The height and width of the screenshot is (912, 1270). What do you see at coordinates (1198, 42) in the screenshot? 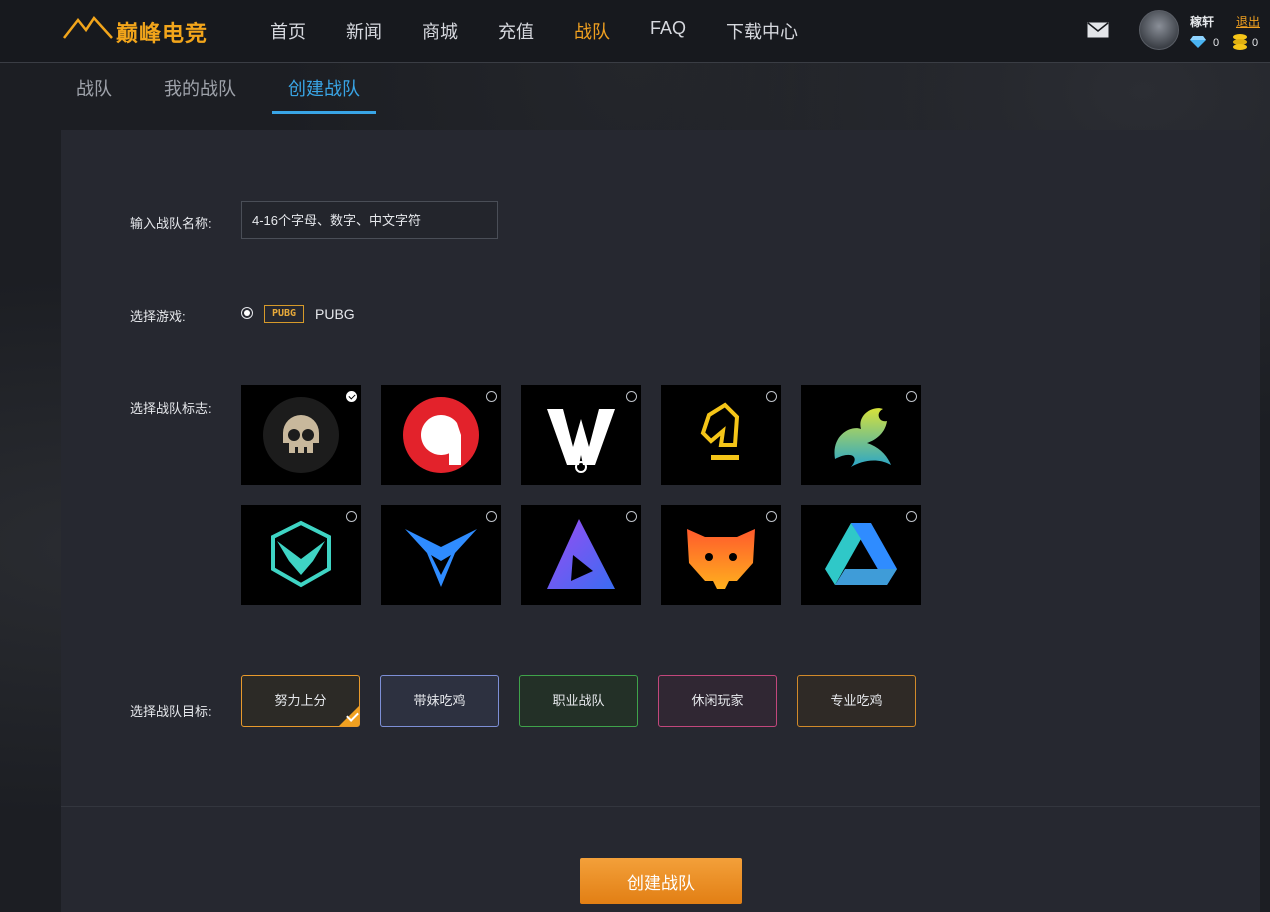
I see `diamond-icon` at bounding box center [1198, 42].